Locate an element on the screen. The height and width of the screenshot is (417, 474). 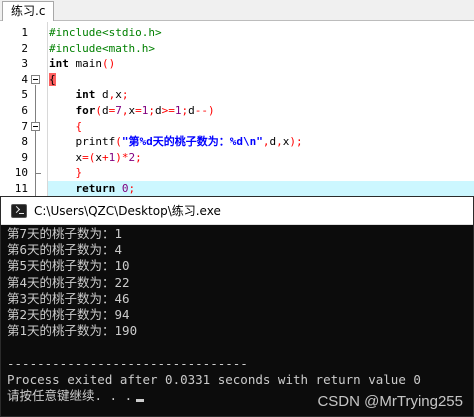
code-token: + is located at coordinates (105, 157).